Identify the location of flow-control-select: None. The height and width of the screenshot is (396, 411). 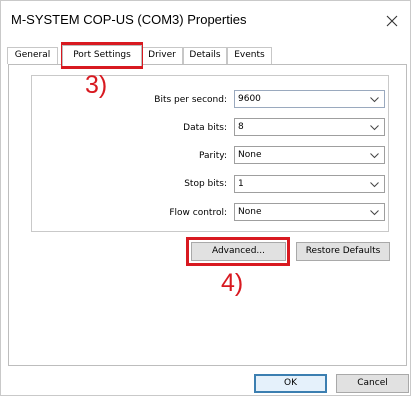
(309, 212).